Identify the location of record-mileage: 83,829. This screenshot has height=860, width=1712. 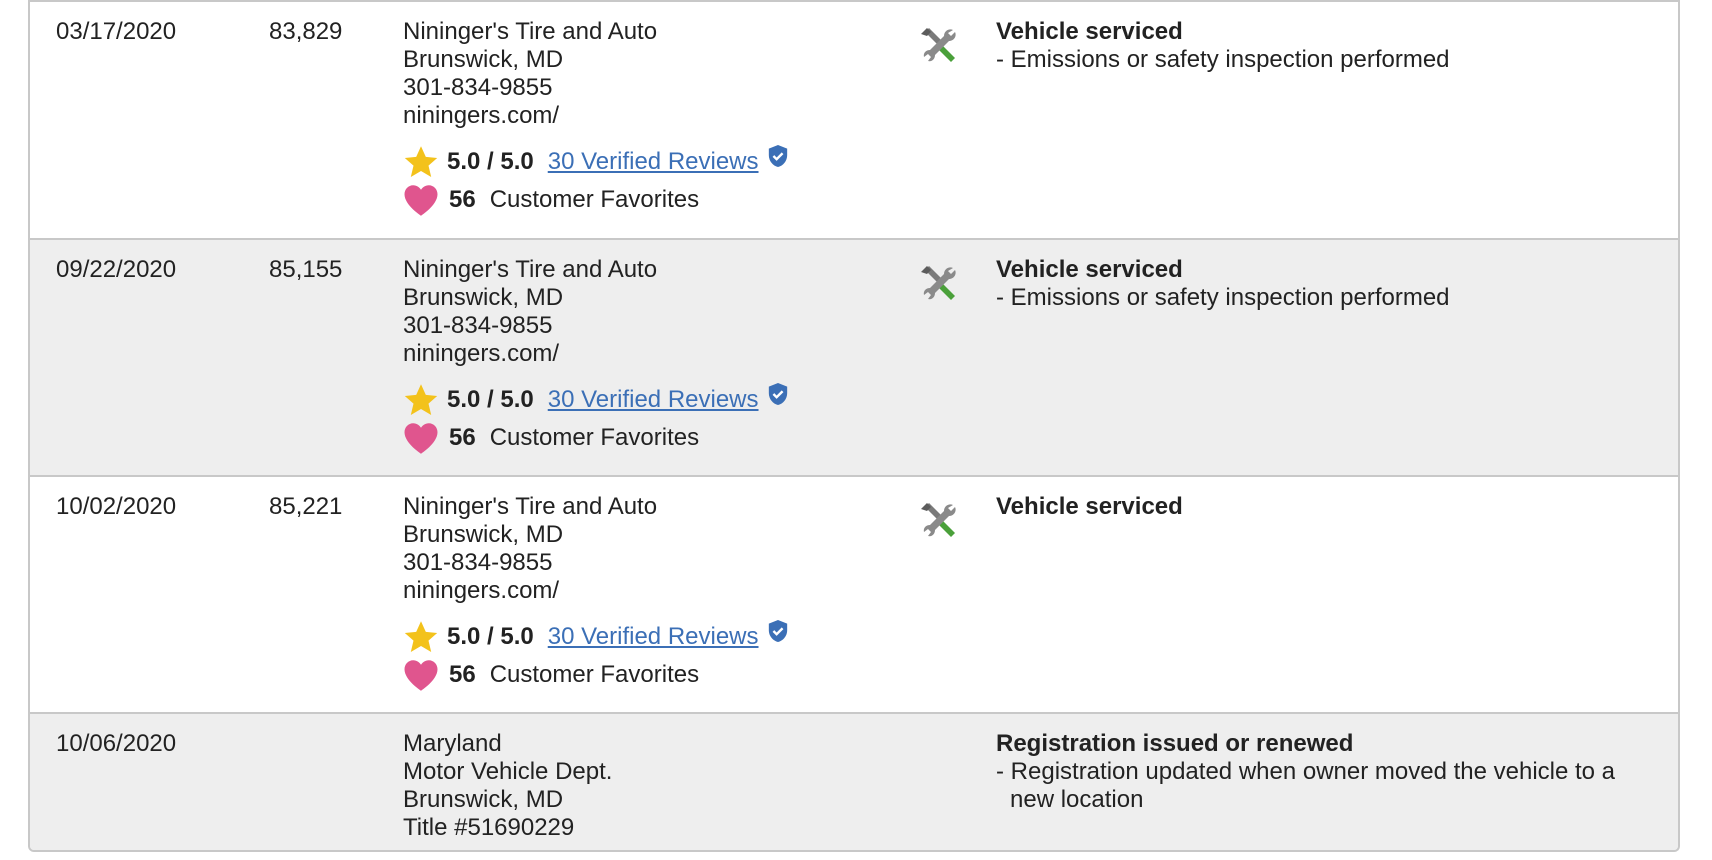
(306, 31).